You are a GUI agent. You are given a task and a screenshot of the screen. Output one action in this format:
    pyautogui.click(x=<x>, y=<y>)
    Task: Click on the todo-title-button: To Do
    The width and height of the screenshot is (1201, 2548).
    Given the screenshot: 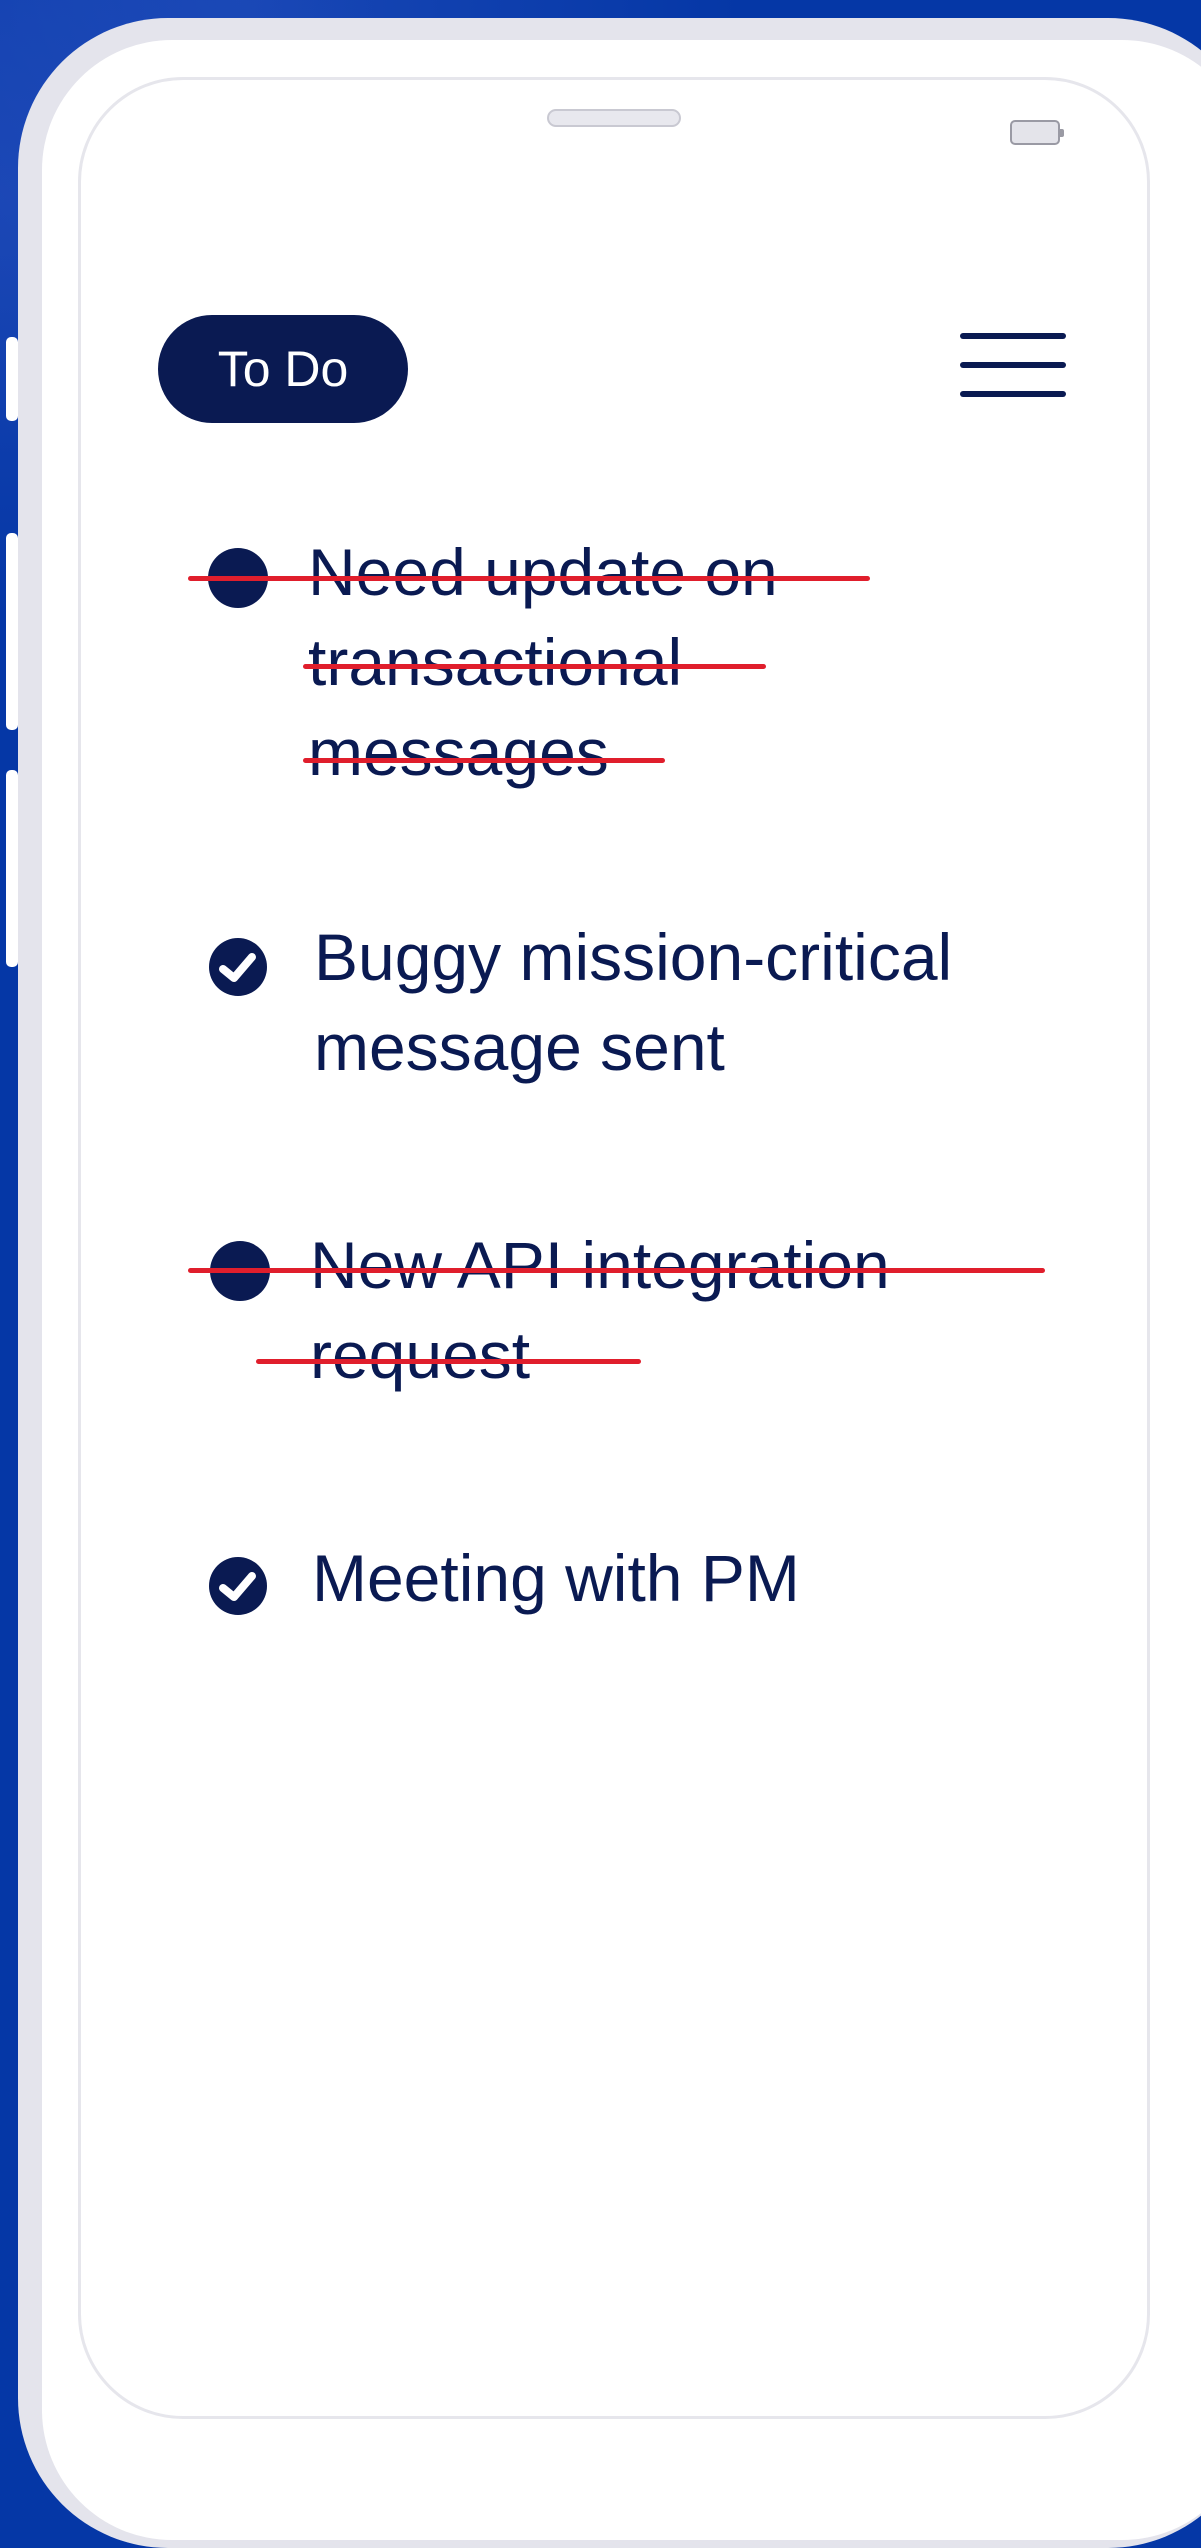 What is the action you would take?
    pyautogui.click(x=283, y=369)
    